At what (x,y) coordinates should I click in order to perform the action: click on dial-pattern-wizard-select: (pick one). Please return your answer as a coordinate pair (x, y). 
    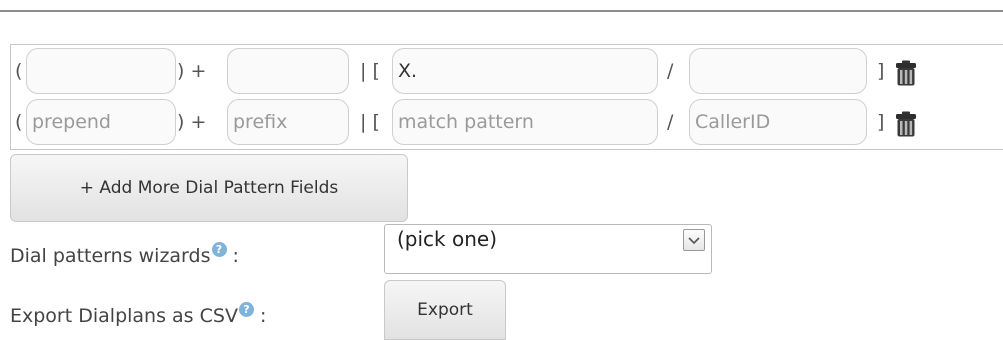
    Looking at the image, I should click on (548, 249).